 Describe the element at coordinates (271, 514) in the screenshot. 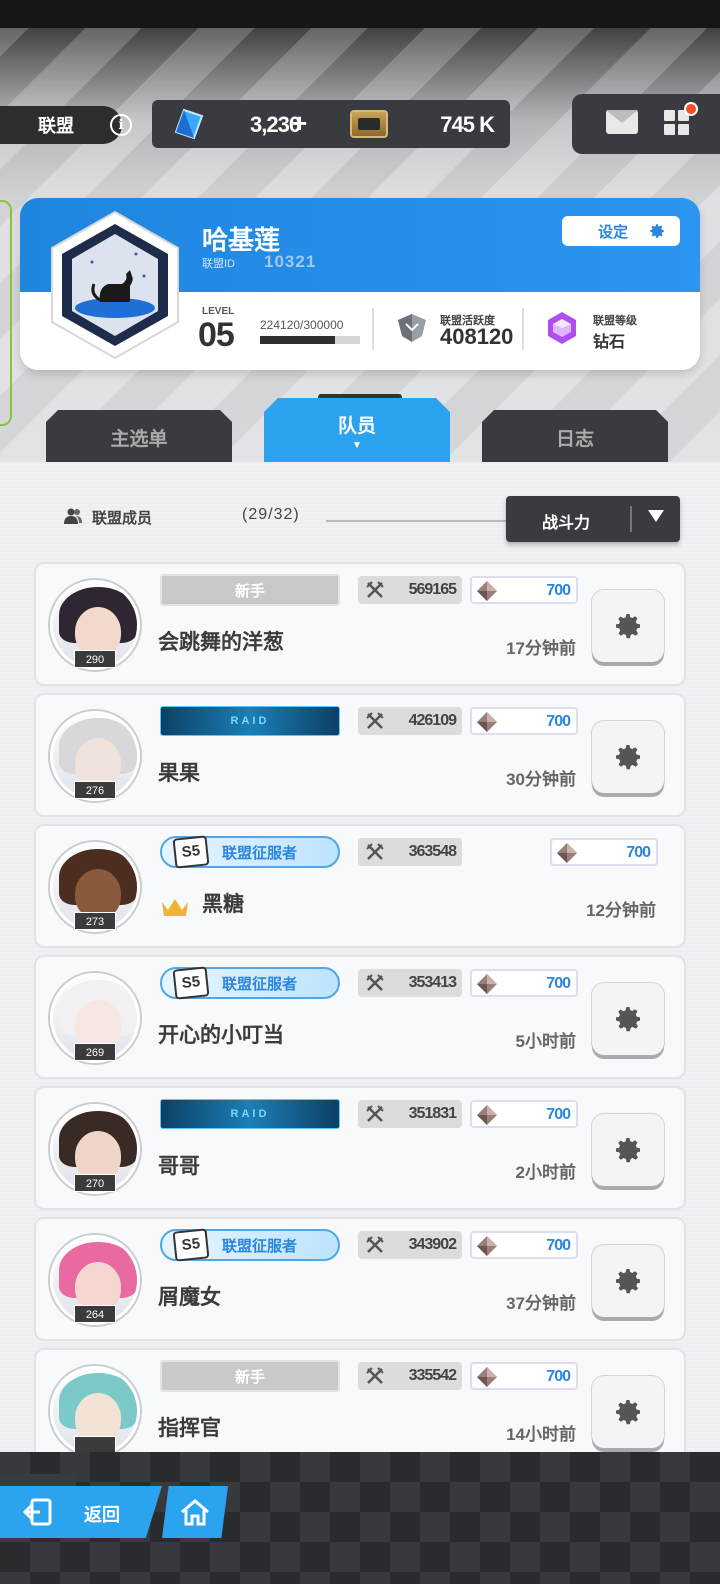

I see `members-count: (29/32)` at that location.